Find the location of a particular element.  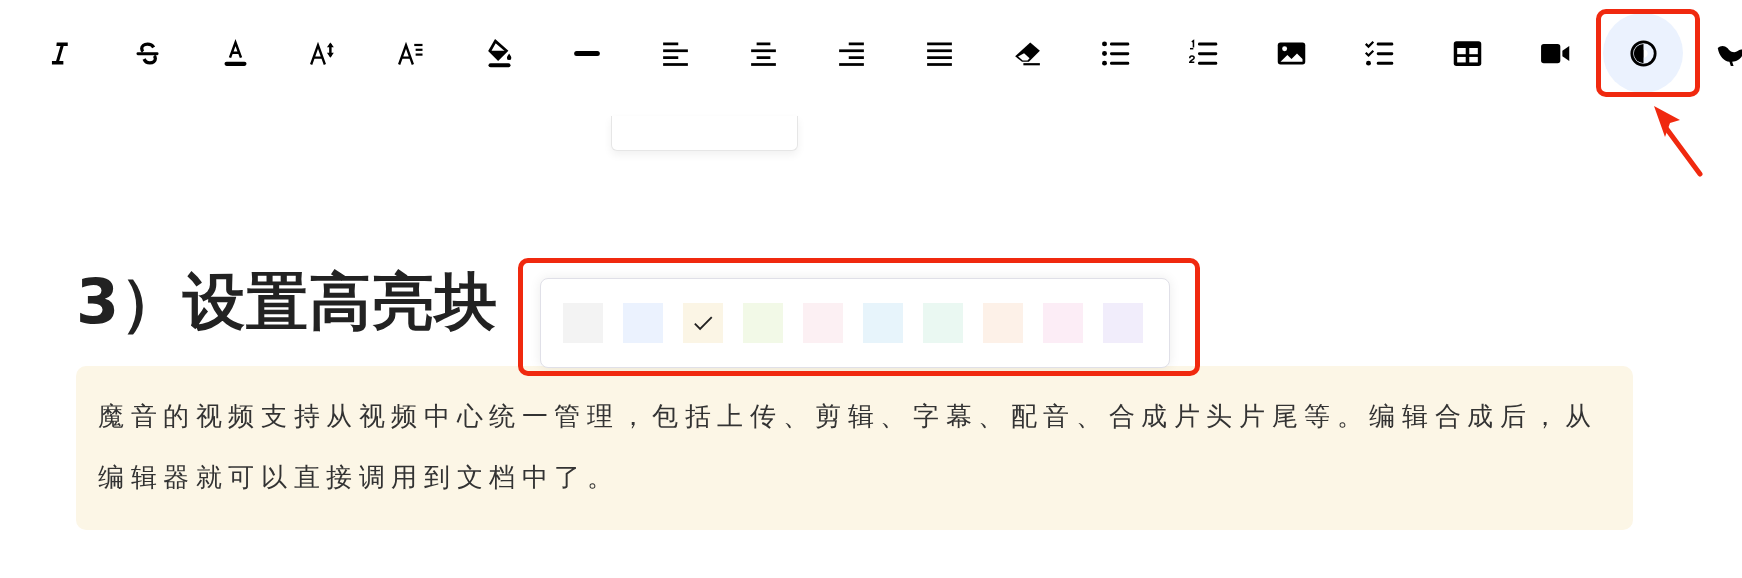

highlight-button is located at coordinates (1643, 53).